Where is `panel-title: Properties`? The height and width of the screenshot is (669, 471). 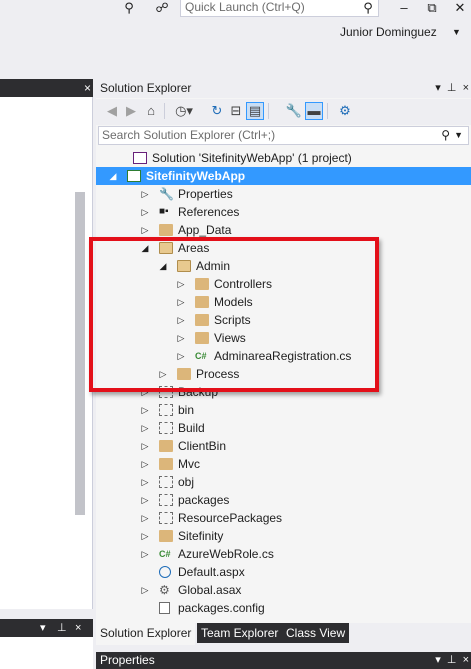 panel-title: Properties is located at coordinates (127, 660).